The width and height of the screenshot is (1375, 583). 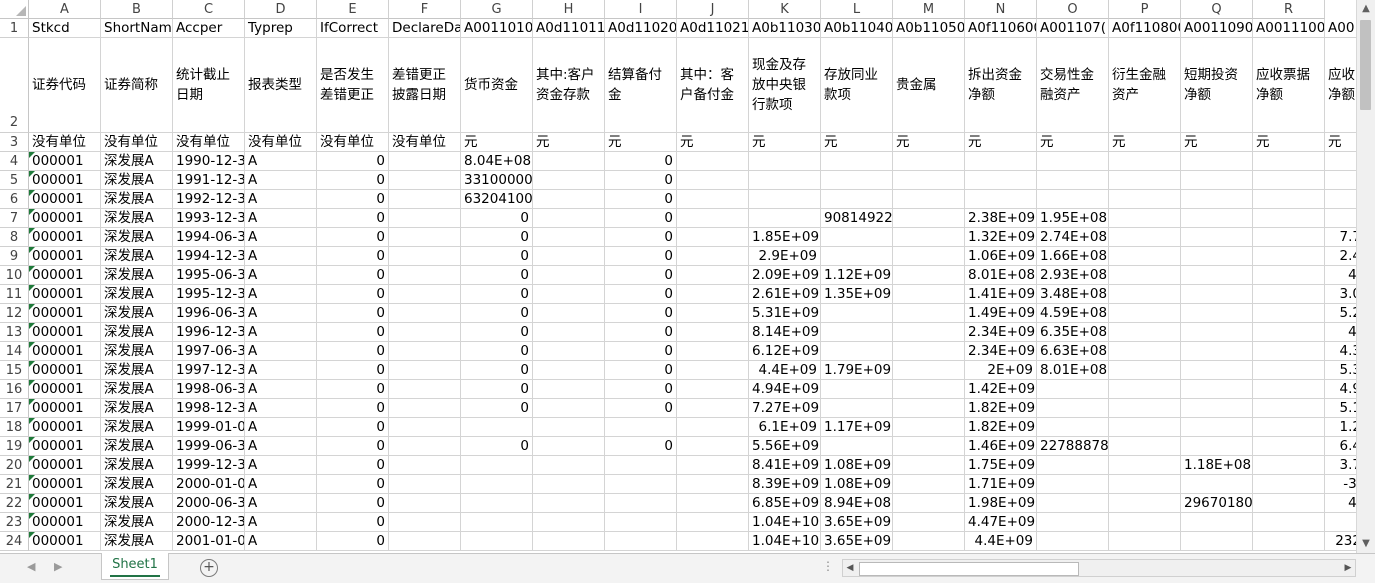 What do you see at coordinates (785, 28) in the screenshot?
I see `cell-k1: A0b11030(` at bounding box center [785, 28].